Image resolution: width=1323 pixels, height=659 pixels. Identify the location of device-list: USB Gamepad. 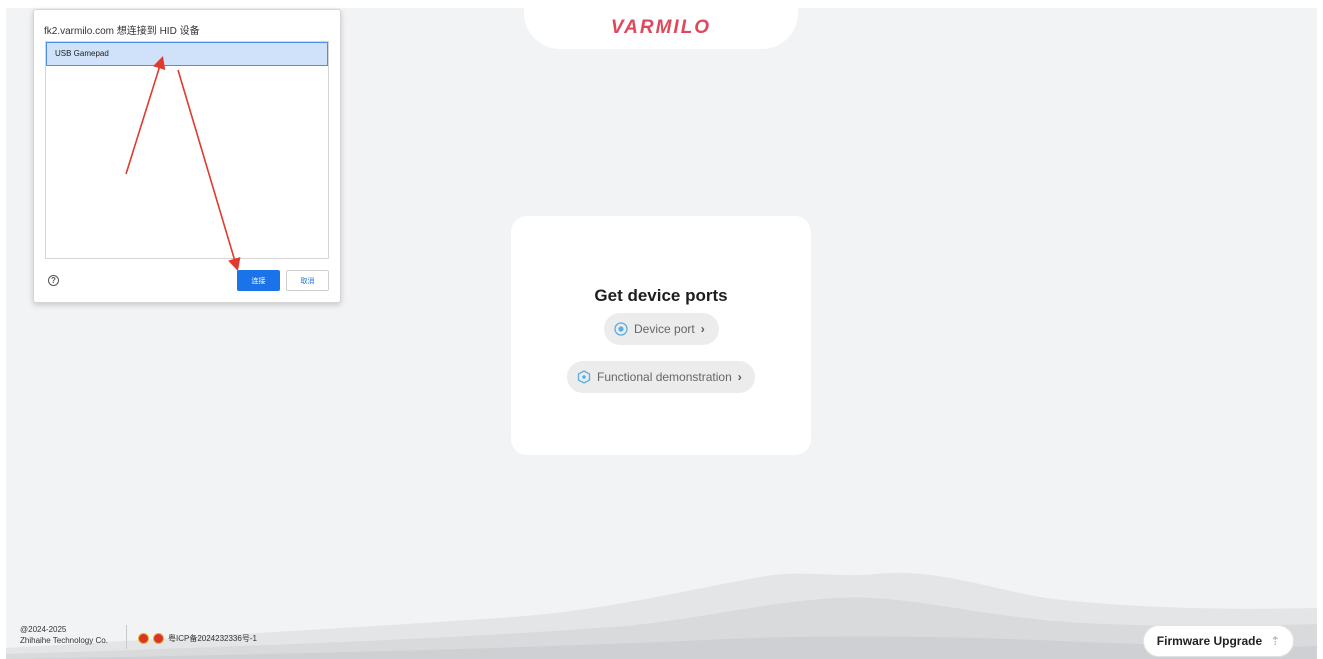
(187, 150).